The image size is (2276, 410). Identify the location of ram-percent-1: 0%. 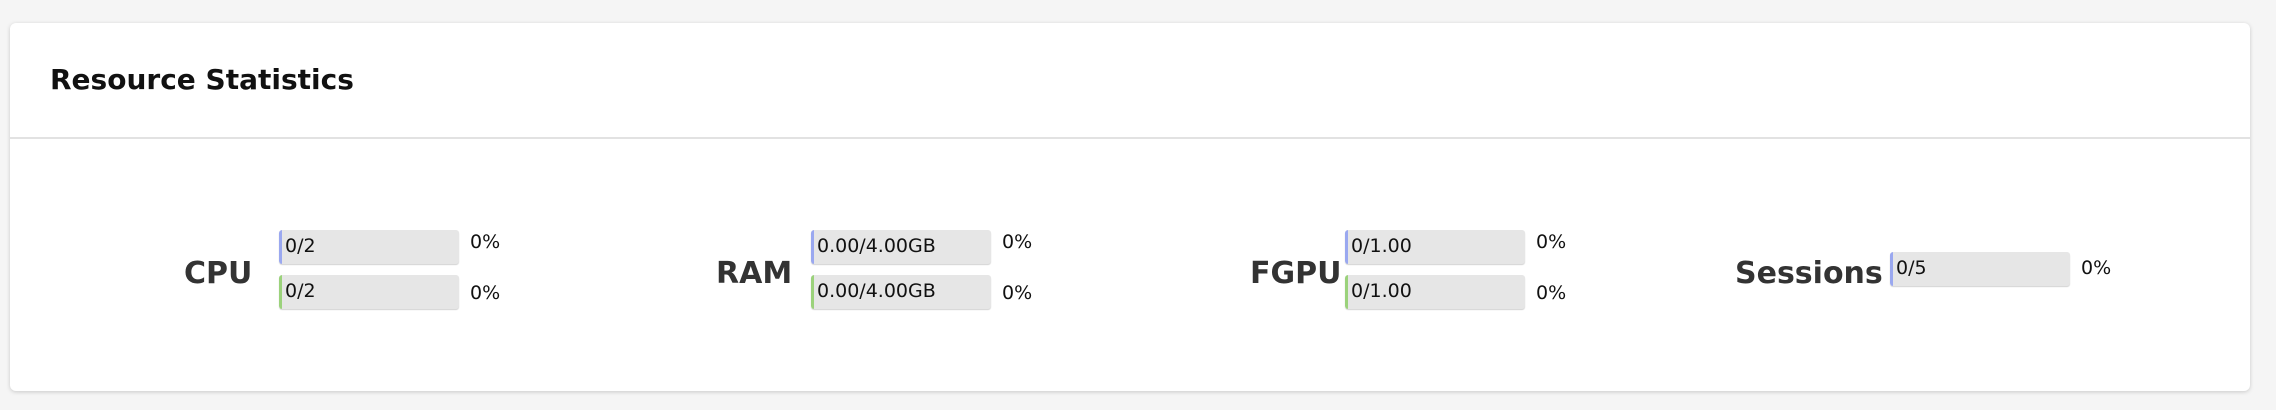
(1017, 242).